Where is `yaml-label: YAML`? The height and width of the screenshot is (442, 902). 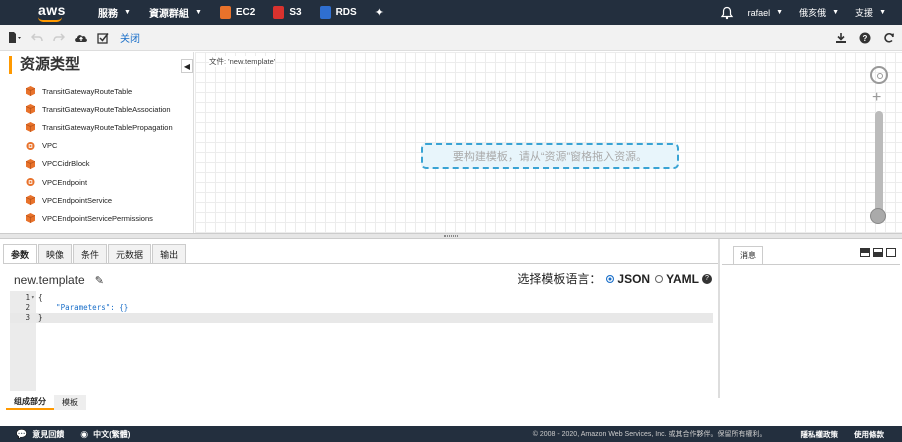
yaml-label: YAML is located at coordinates (682, 279).